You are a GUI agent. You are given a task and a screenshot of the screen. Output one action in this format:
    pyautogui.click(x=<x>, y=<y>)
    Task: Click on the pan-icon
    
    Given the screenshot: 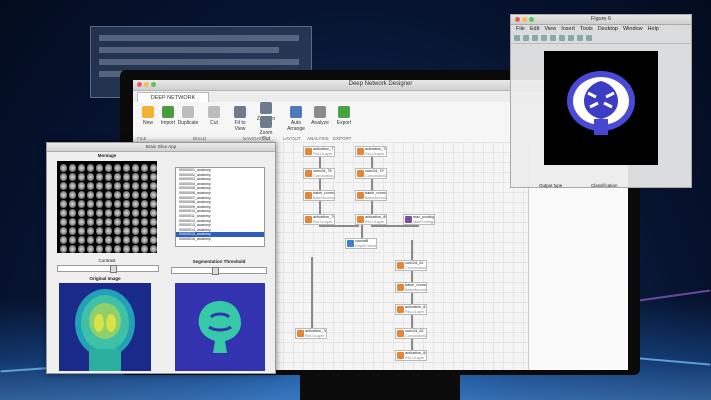 What is the action you would take?
    pyautogui.click(x=571, y=38)
    